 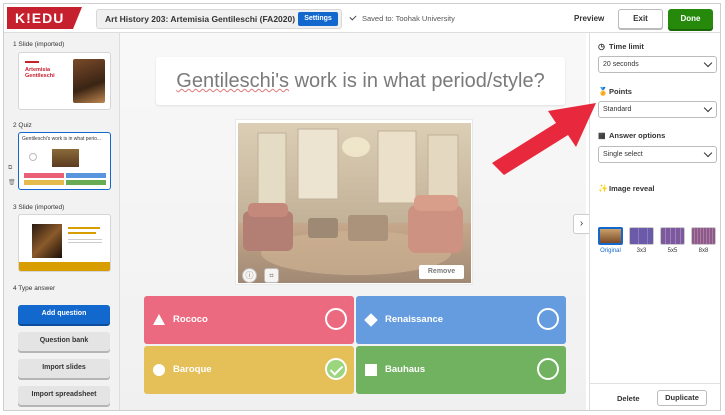 What do you see at coordinates (353, 17) in the screenshot?
I see `check-icon` at bounding box center [353, 17].